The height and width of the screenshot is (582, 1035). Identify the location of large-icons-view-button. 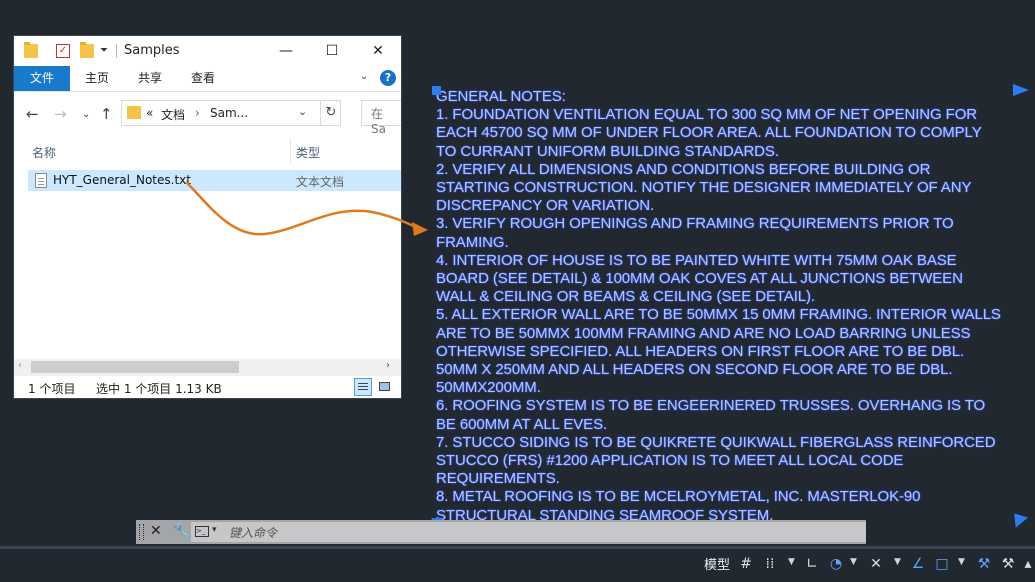
(385, 387).